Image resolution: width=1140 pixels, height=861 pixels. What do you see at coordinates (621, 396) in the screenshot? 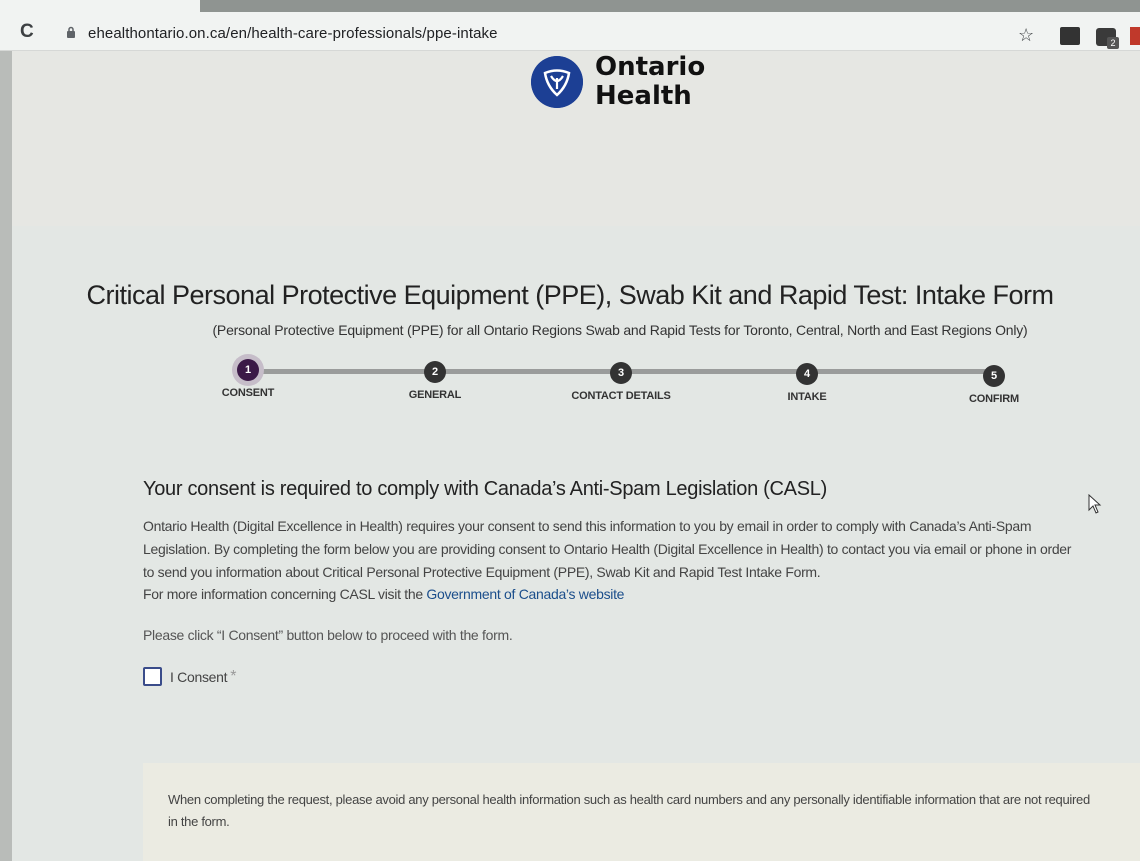
I see `step-label: CONTACT DETAILS` at bounding box center [621, 396].